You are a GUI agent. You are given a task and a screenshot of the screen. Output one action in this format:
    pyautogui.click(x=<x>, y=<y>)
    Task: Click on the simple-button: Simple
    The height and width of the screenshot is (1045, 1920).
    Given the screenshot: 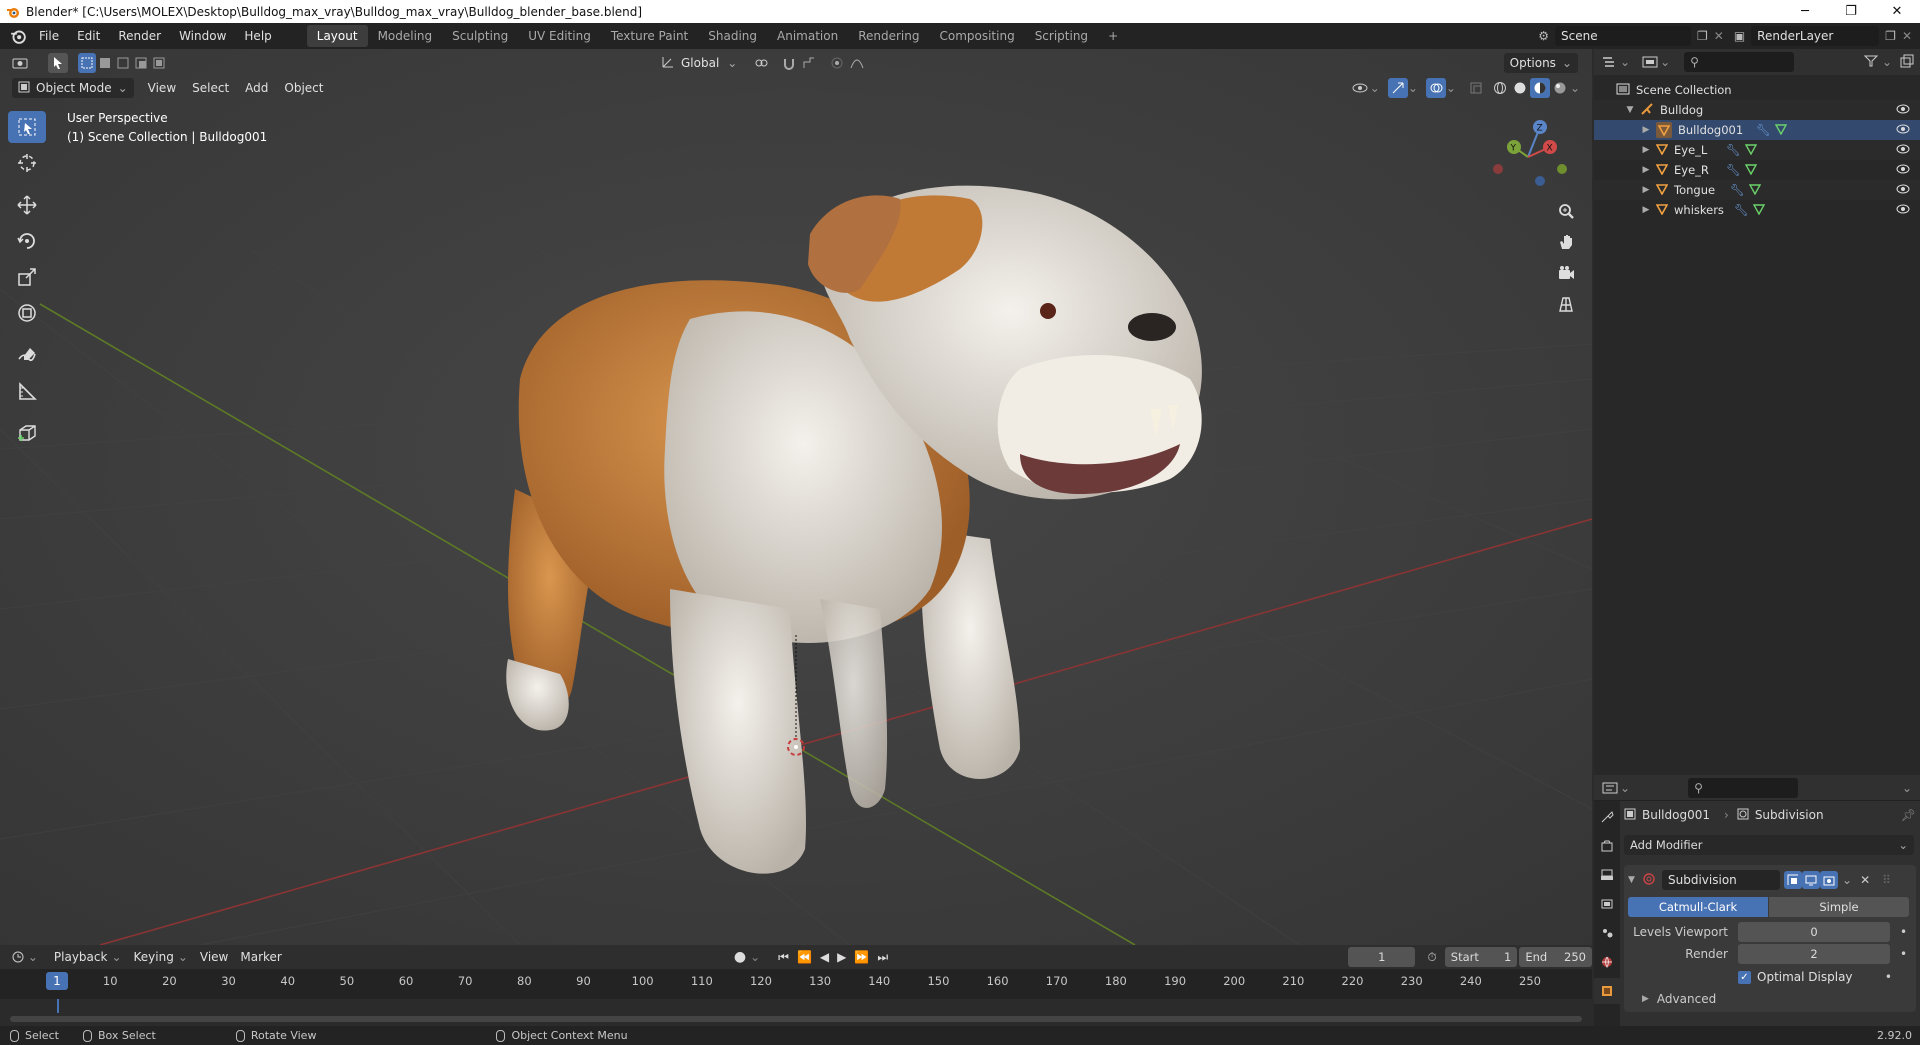 What is the action you would take?
    pyautogui.click(x=1839, y=907)
    